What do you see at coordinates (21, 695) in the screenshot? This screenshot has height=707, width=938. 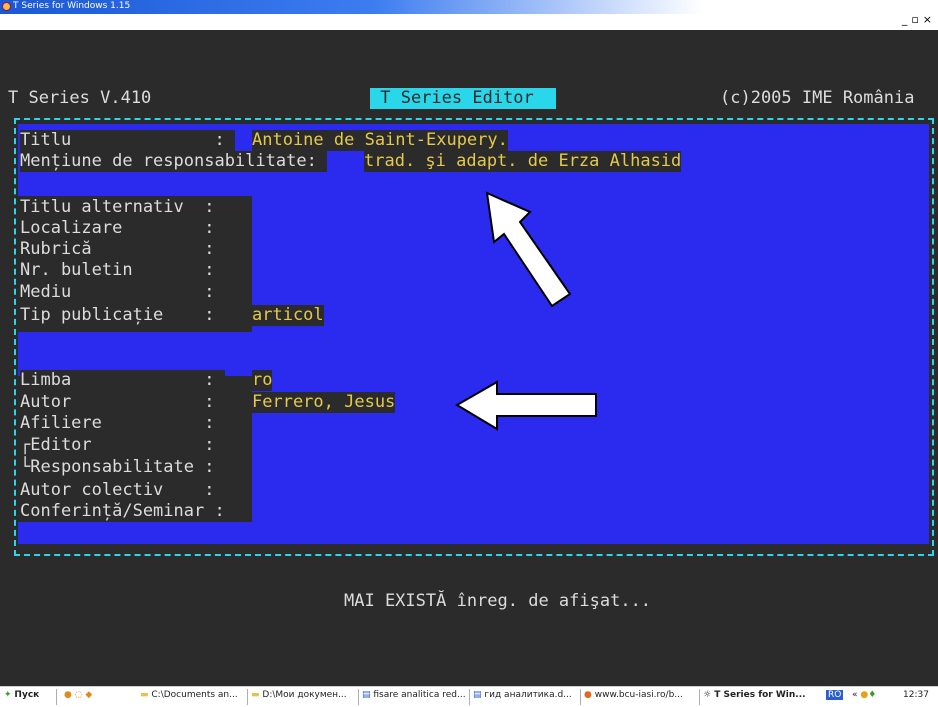 I see `start-button: ✦ Пуск` at bounding box center [21, 695].